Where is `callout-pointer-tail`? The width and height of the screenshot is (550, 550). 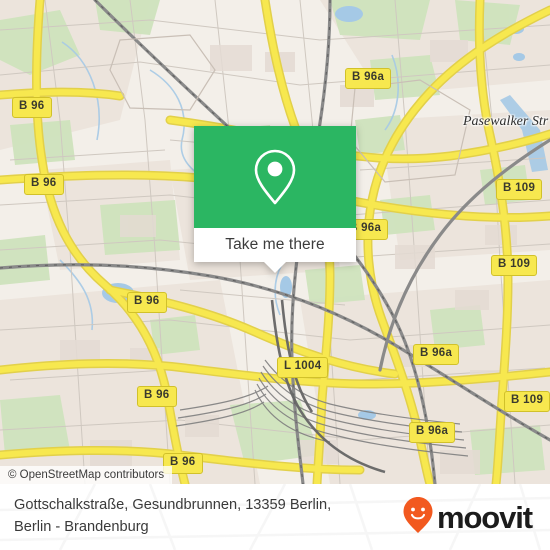
callout-pointer-tail is located at coordinates (275, 267).